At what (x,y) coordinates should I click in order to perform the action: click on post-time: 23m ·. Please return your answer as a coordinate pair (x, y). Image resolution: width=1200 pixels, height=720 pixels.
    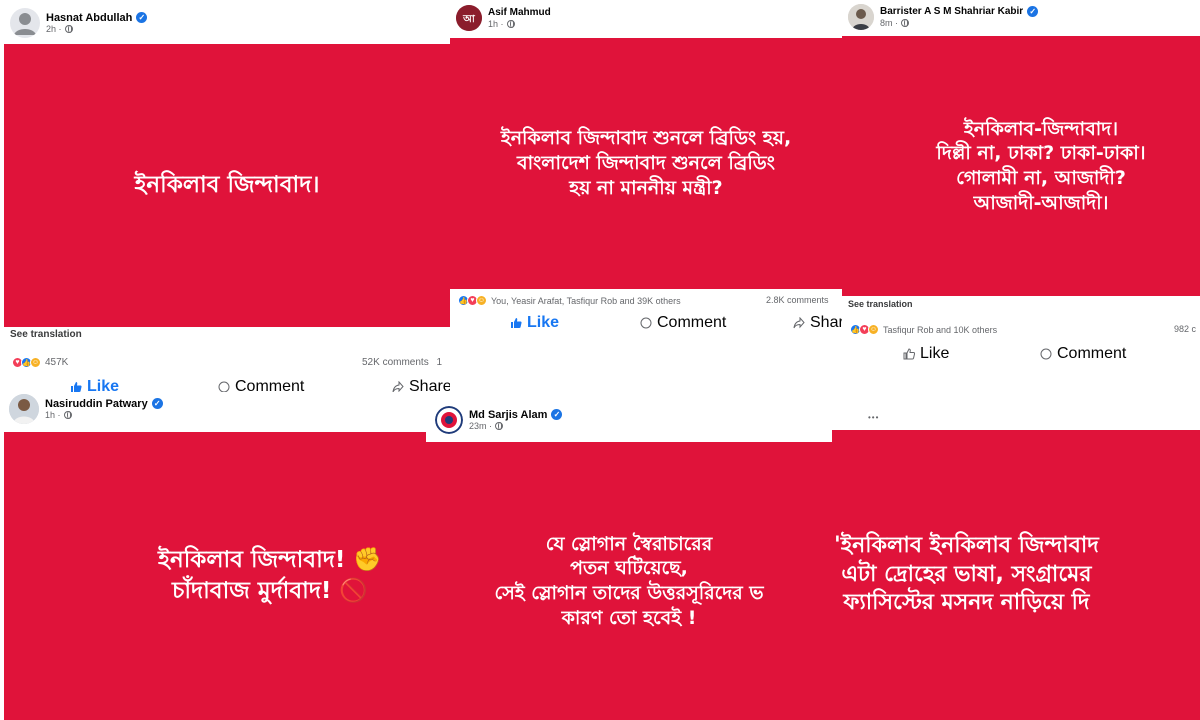
    Looking at the image, I should click on (480, 426).